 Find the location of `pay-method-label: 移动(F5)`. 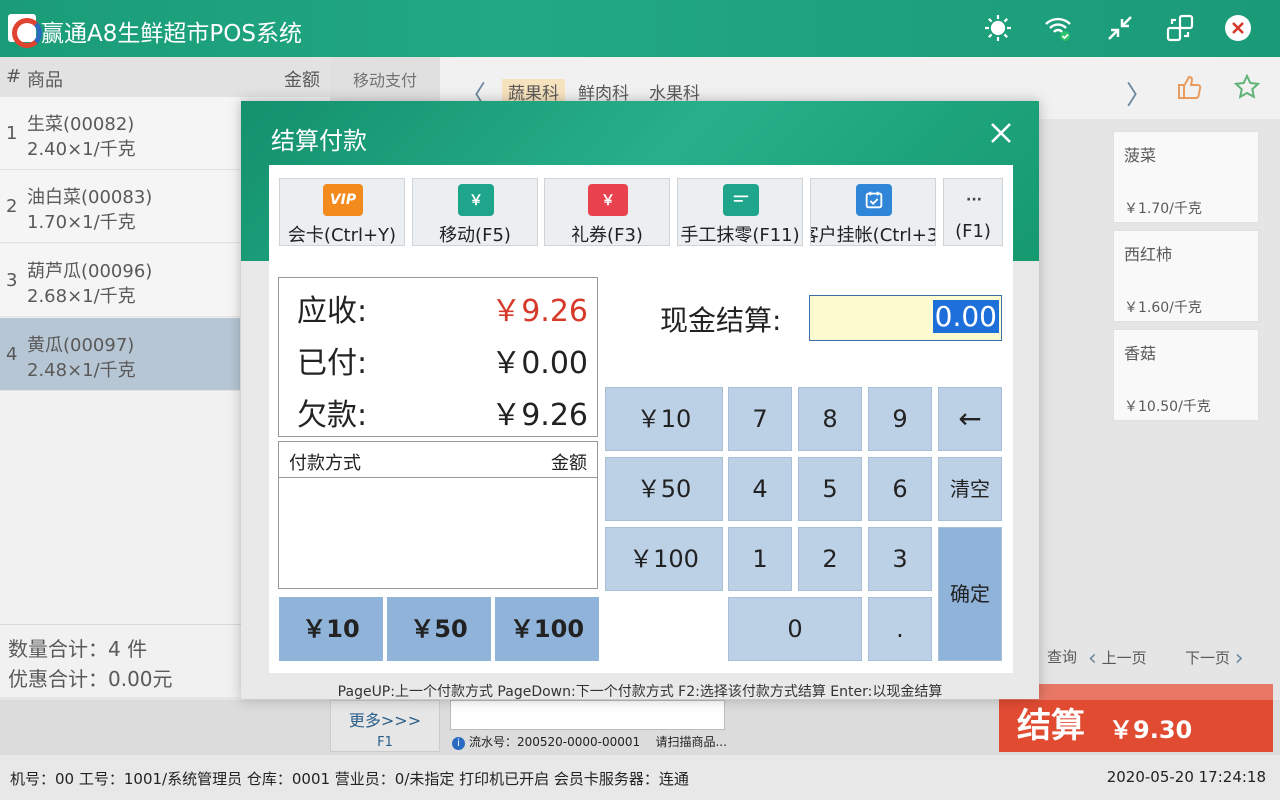

pay-method-label: 移动(F5) is located at coordinates (475, 235).